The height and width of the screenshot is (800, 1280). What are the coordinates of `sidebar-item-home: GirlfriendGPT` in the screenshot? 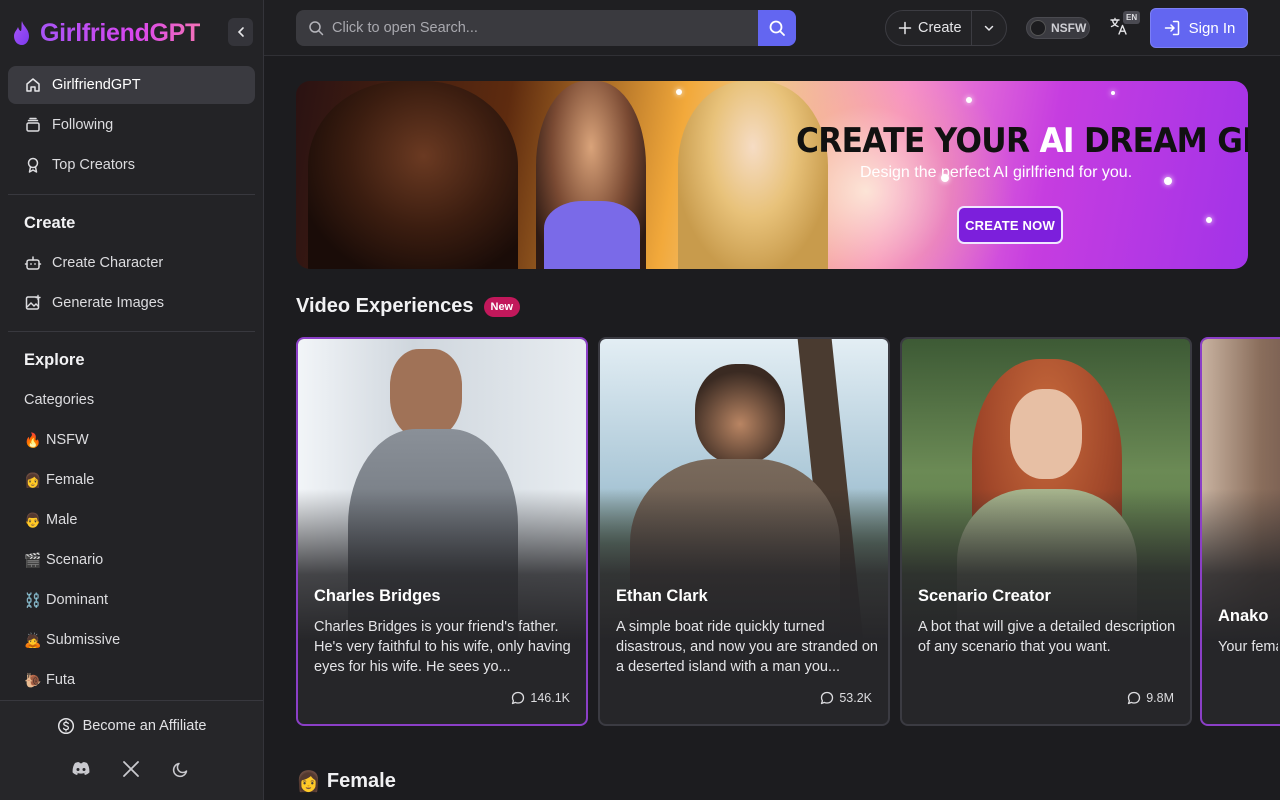 It's located at (131, 85).